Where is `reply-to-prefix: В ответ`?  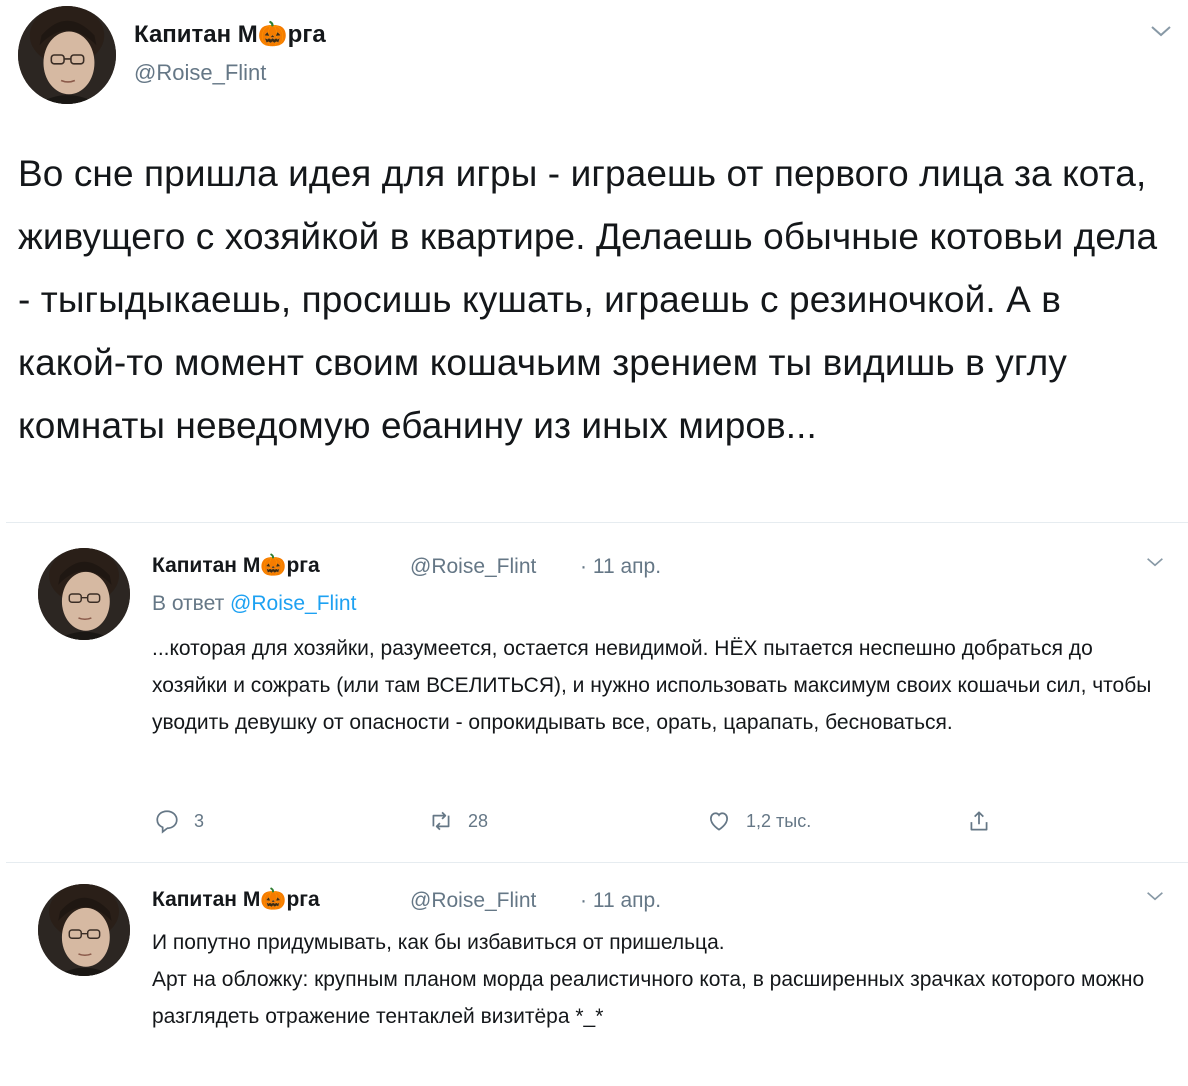 reply-to-prefix: В ответ is located at coordinates (188, 603).